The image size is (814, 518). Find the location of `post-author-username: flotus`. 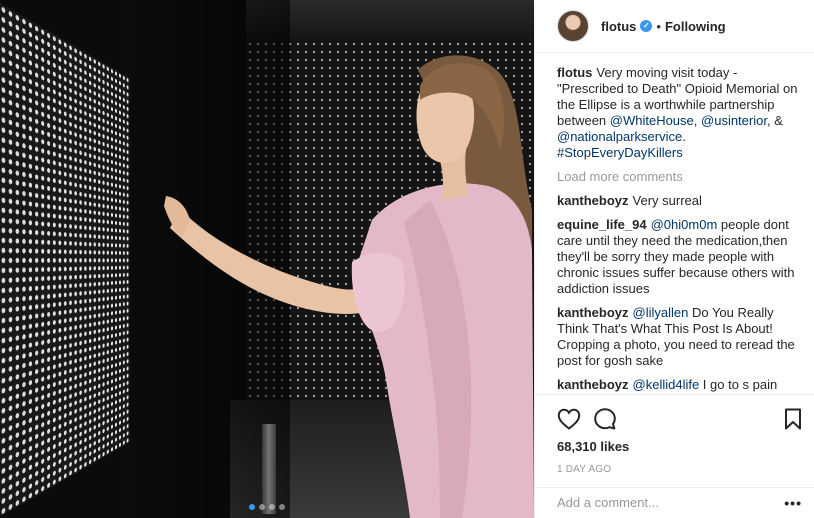

post-author-username: flotus is located at coordinates (618, 26).